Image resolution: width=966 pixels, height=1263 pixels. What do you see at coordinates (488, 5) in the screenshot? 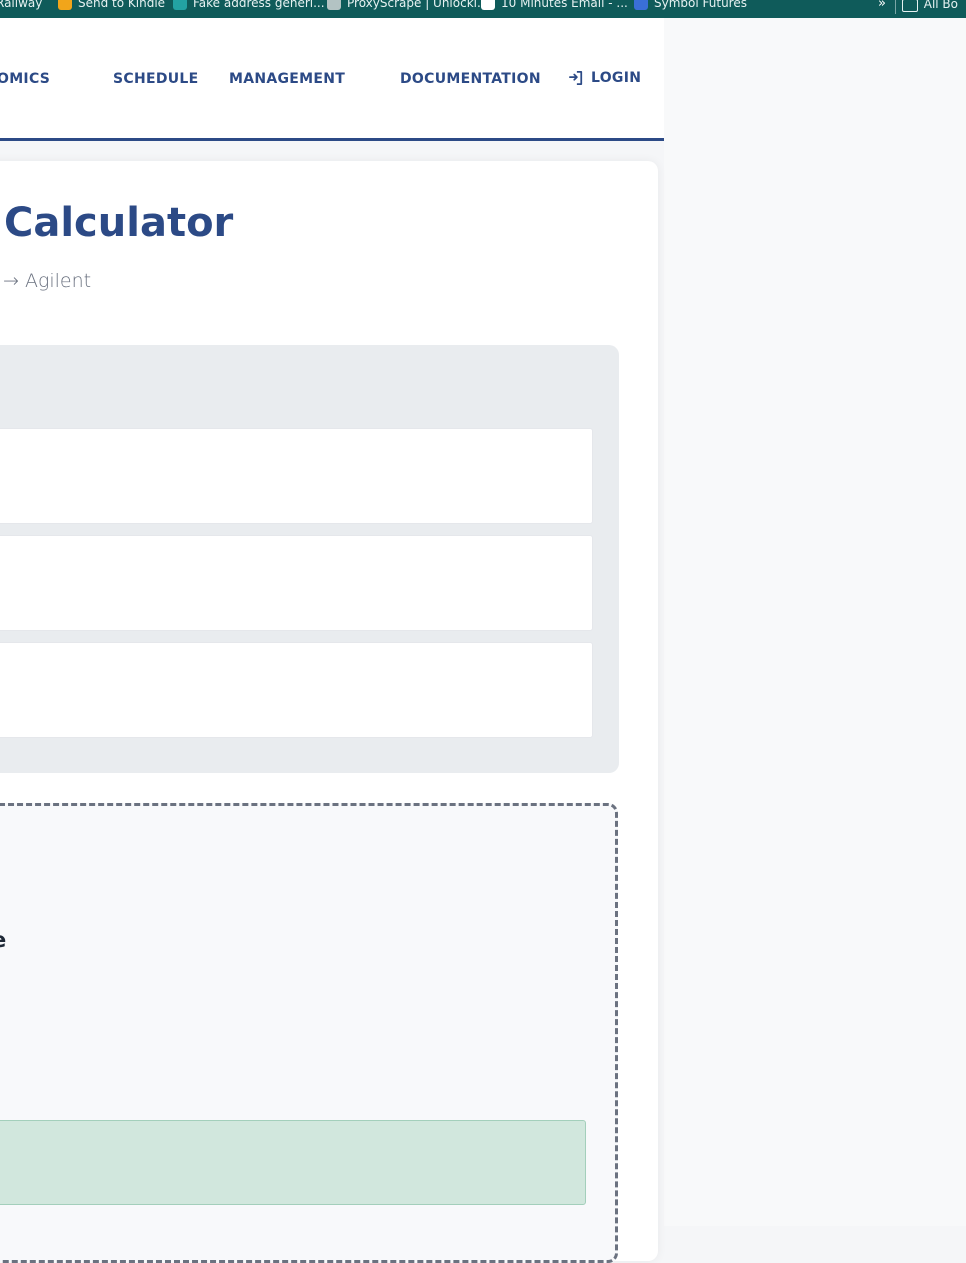
I see `email-icon` at bounding box center [488, 5].